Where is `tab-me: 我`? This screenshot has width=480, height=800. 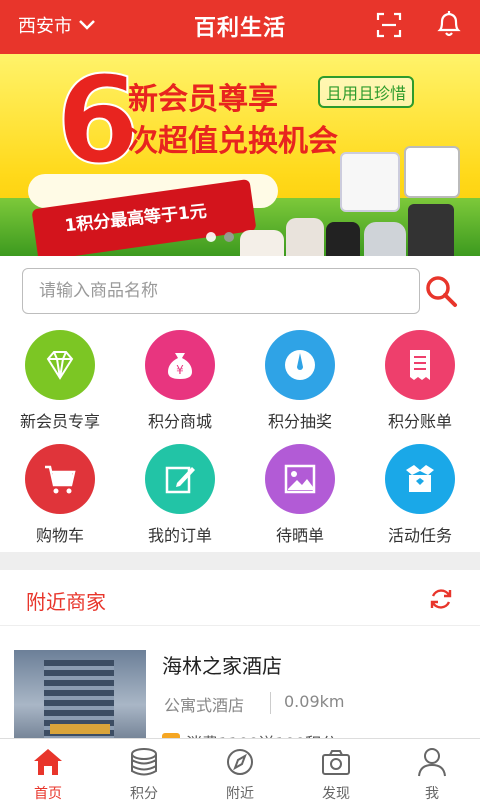
tab-me: 我 is located at coordinates (432, 769).